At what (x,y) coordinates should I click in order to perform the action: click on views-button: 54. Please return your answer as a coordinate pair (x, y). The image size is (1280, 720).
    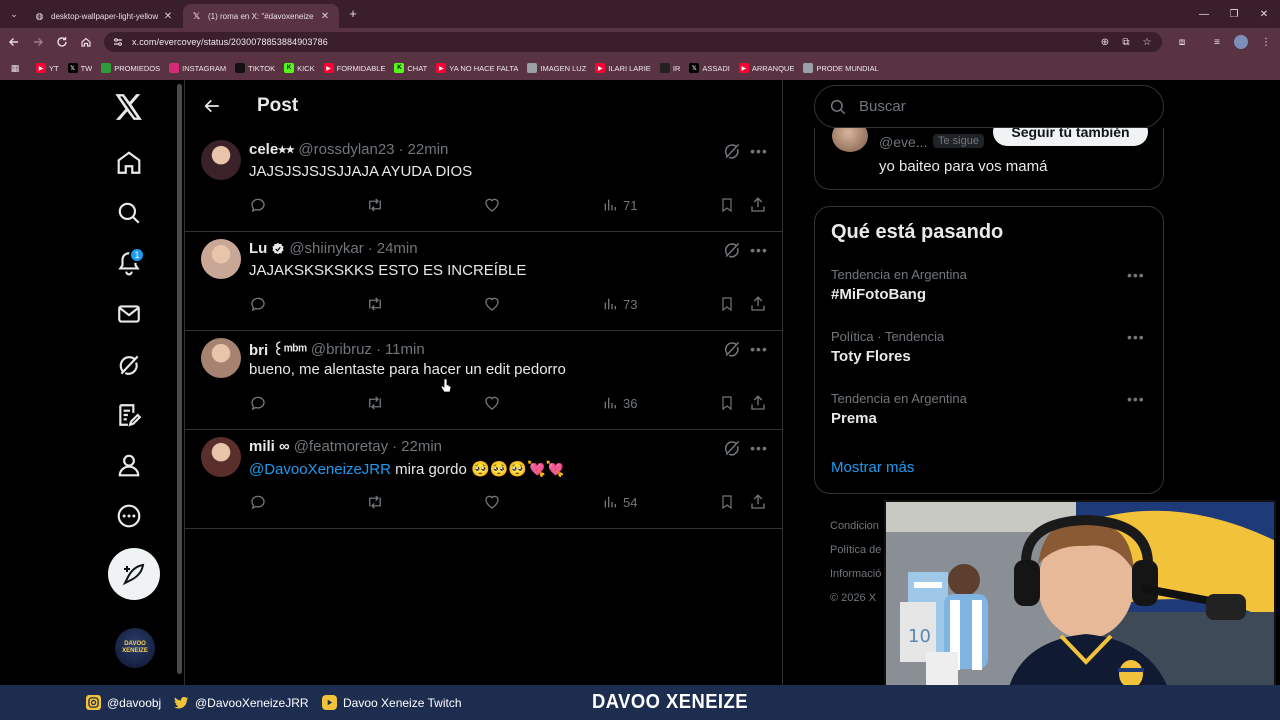
    Looking at the image, I should click on (619, 502).